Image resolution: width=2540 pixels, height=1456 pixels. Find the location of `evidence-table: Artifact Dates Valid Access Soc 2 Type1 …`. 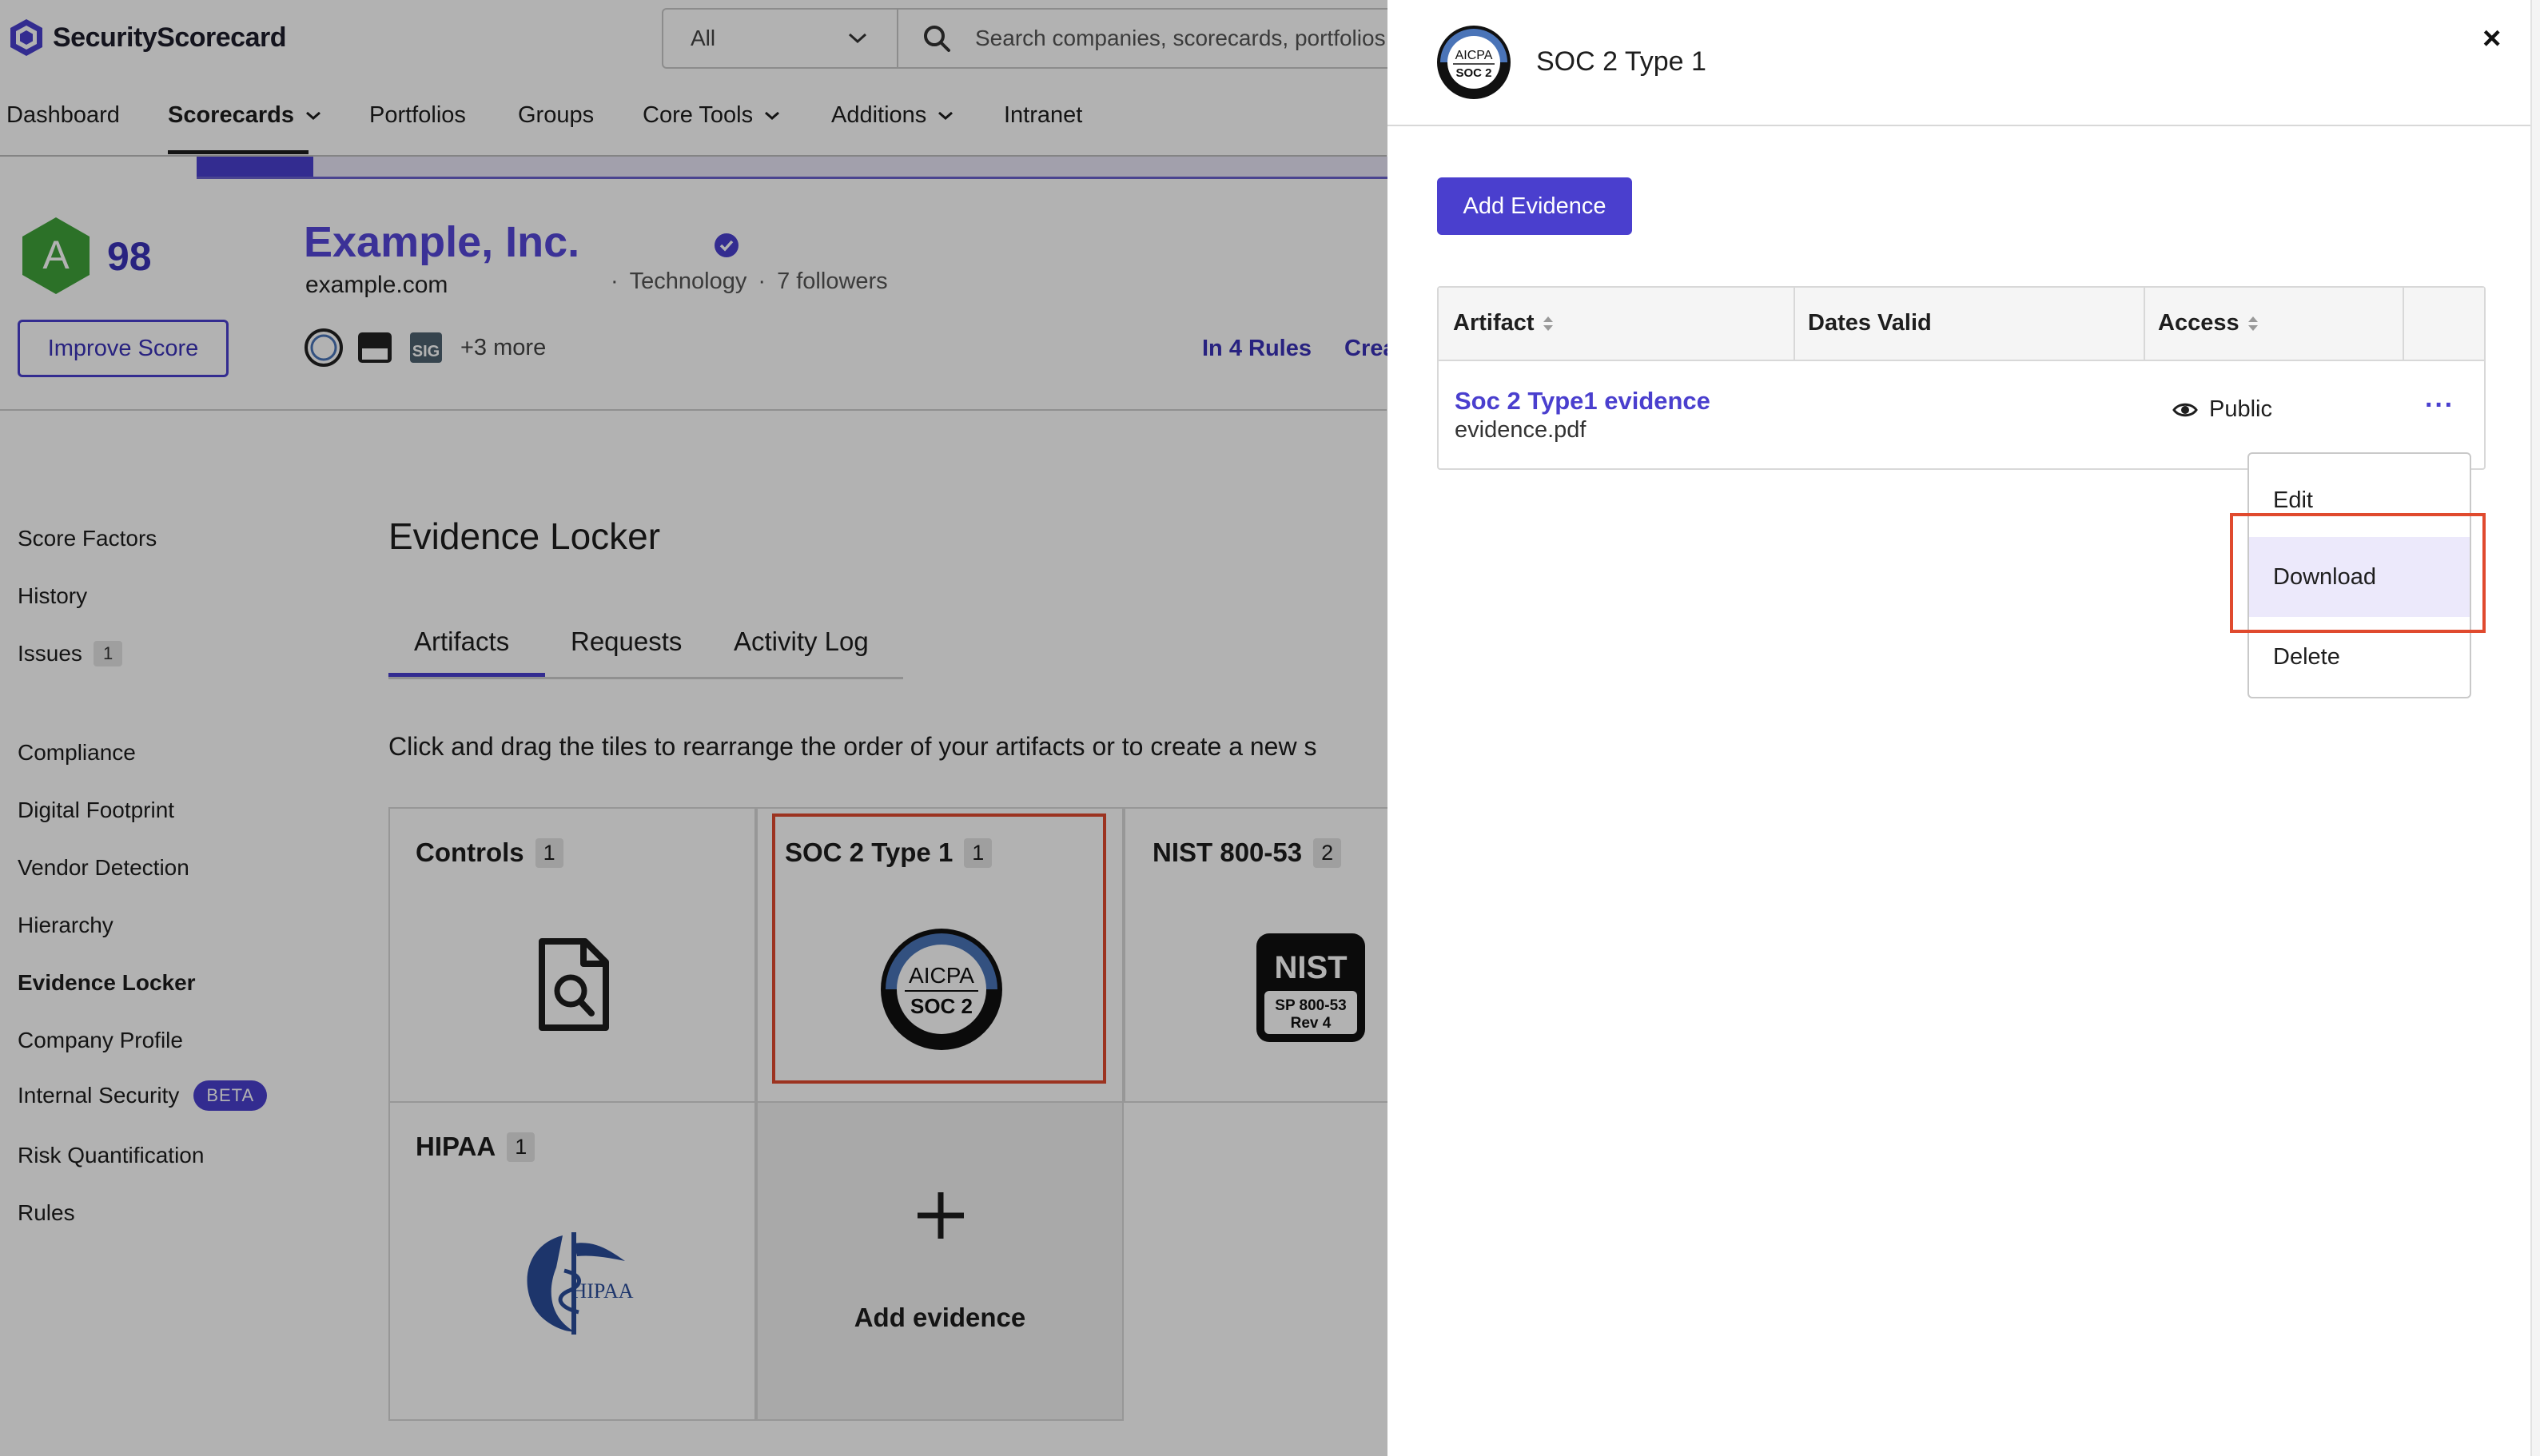

evidence-table: Artifact Dates Valid Access Soc 2 Type1 … is located at coordinates (1962, 378).